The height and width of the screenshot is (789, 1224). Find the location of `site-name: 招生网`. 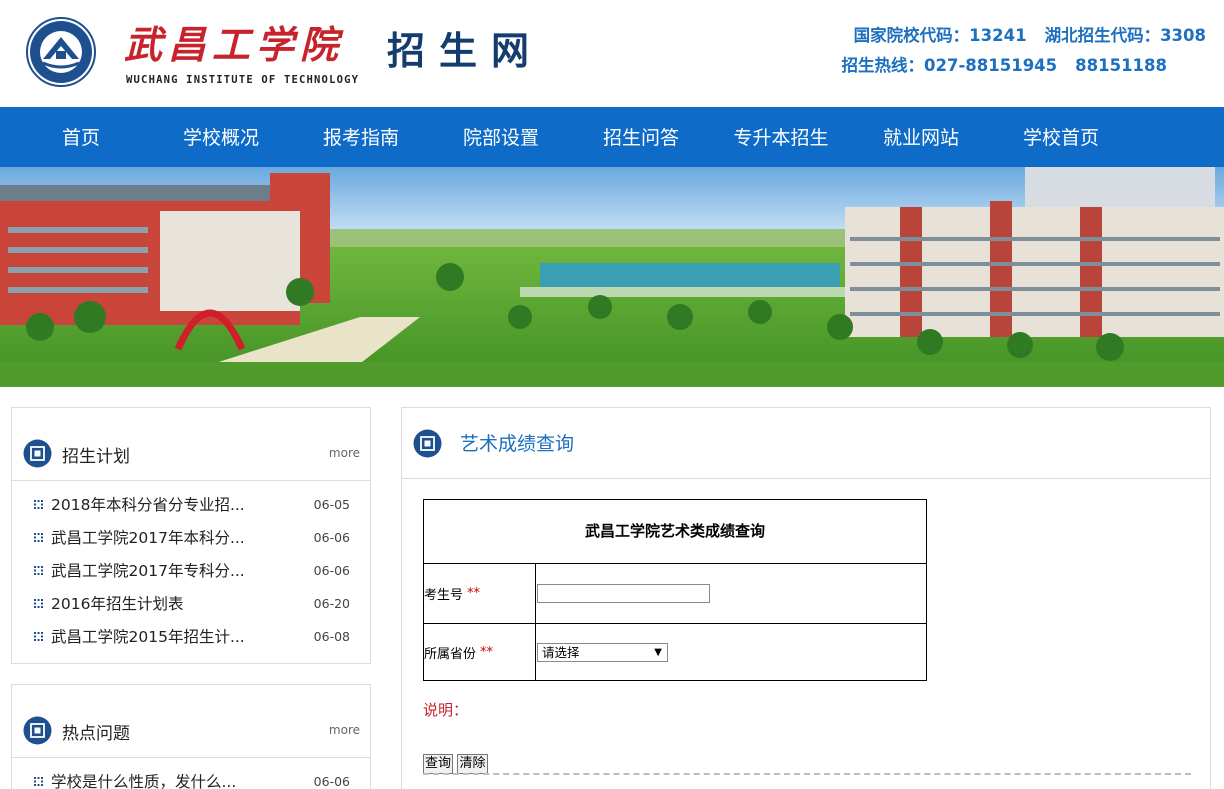

site-name: 招生网 is located at coordinates (465, 51).